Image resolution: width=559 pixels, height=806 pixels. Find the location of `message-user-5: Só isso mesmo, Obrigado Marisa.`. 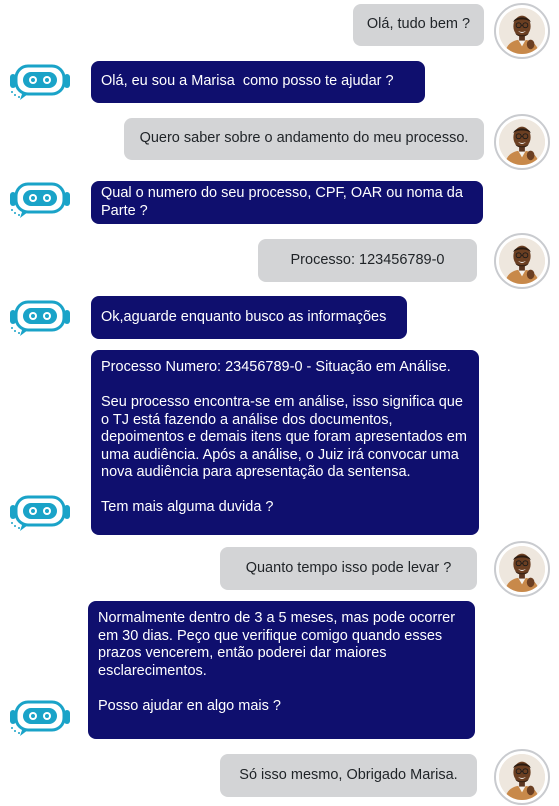

message-user-5: Só isso mesmo, Obrigado Marisa. is located at coordinates (348, 775).